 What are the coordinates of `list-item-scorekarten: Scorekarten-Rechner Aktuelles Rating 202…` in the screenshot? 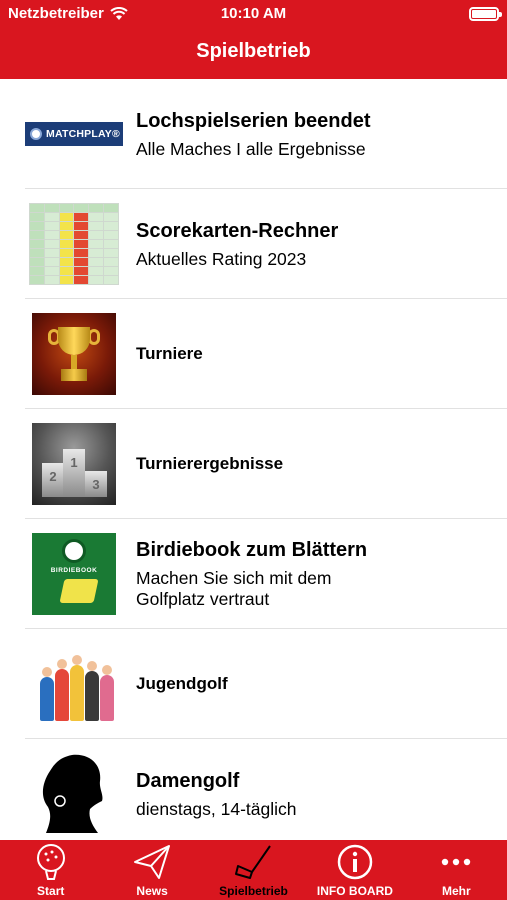 It's located at (253, 244).